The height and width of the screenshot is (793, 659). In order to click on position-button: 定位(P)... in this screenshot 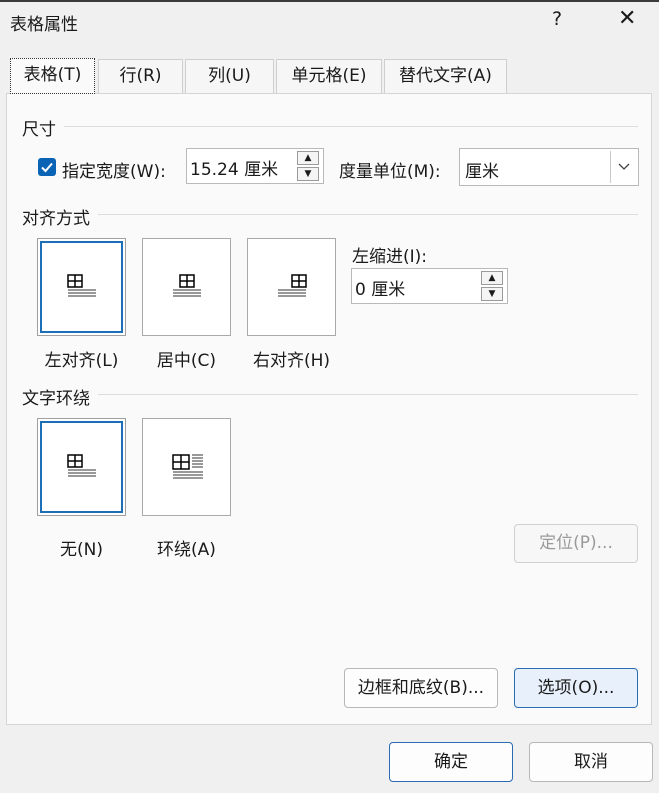, I will do `click(576, 543)`.